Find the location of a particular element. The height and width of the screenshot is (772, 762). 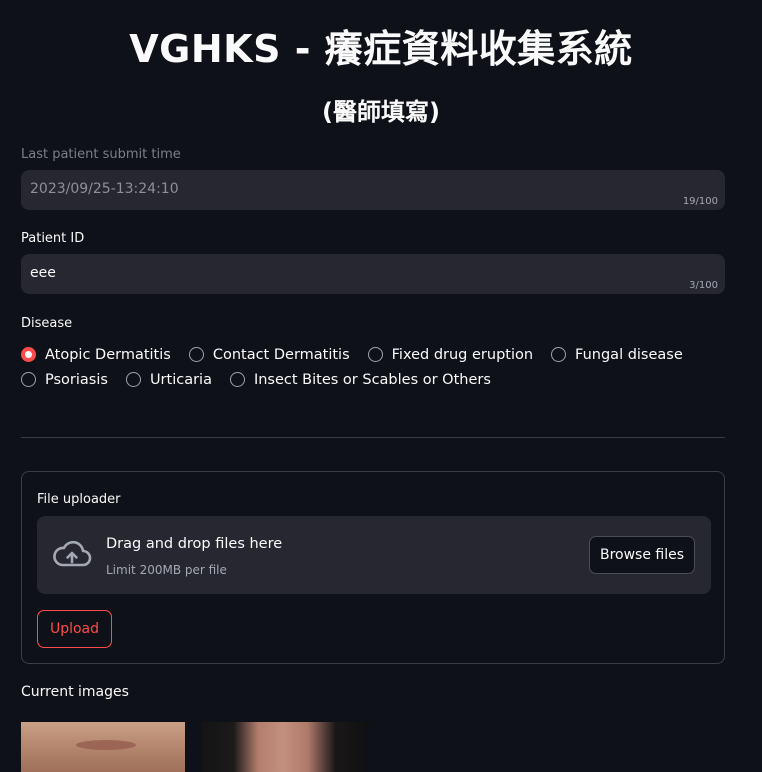

patient-id-input: eee 3/100 is located at coordinates (373, 274).